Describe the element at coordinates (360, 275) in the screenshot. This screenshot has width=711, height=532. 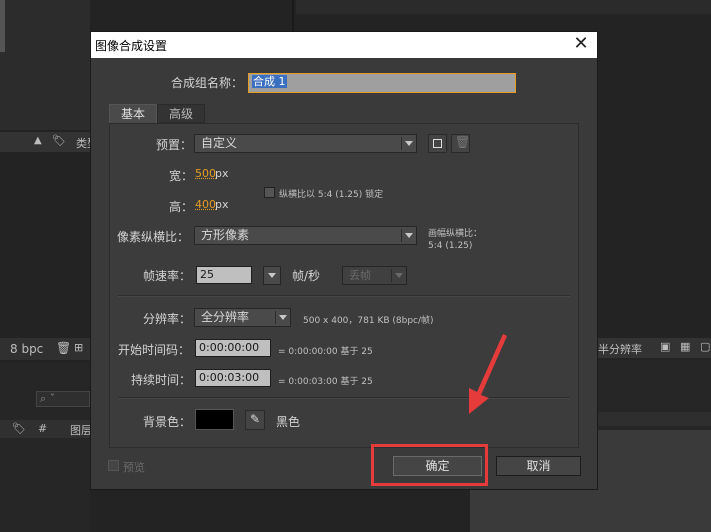
I see `drop-frame-value: 丢帧` at that location.